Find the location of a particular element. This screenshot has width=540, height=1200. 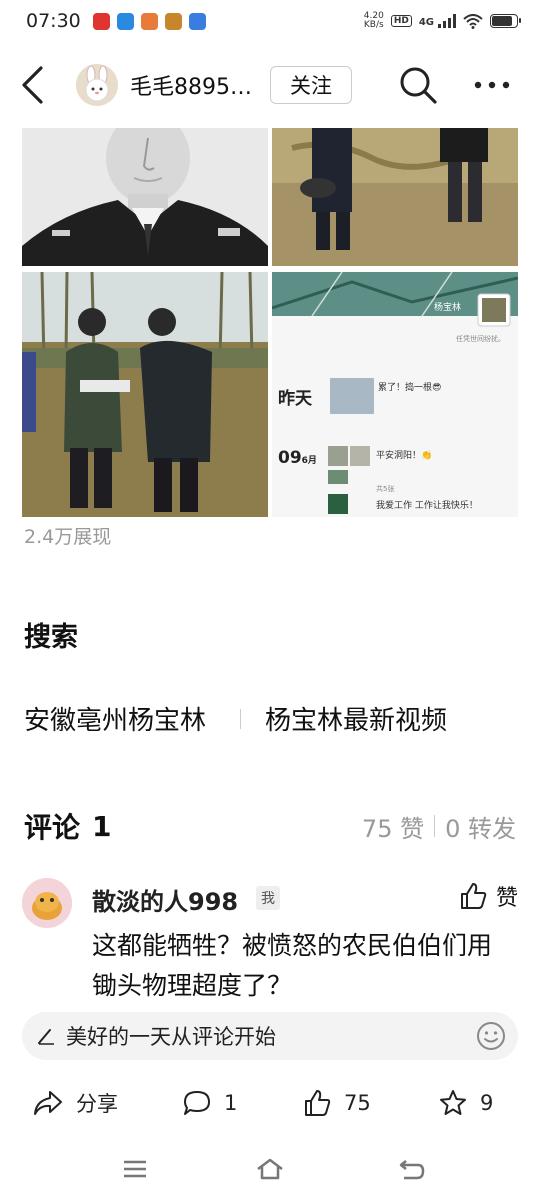

menu-icon is located at coordinates (135, 1169).